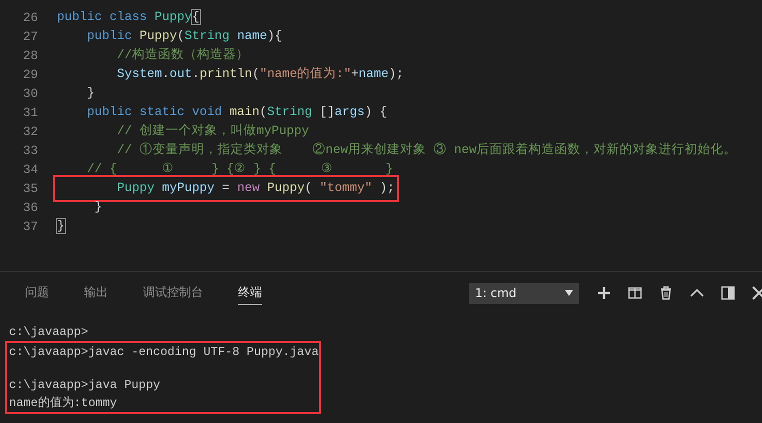 The image size is (762, 423). What do you see at coordinates (173, 293) in the screenshot?
I see `panel-tab: 调试控制台` at bounding box center [173, 293].